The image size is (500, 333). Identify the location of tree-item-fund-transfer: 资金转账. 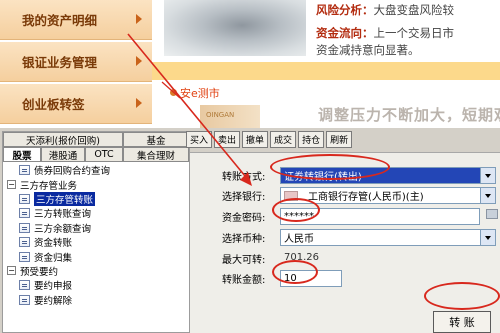
(96, 242).